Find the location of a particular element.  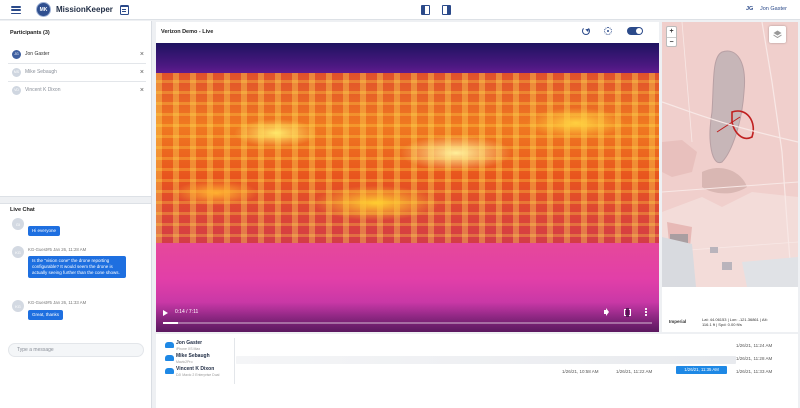

chat-message: Great, thanks is located at coordinates (46, 315).